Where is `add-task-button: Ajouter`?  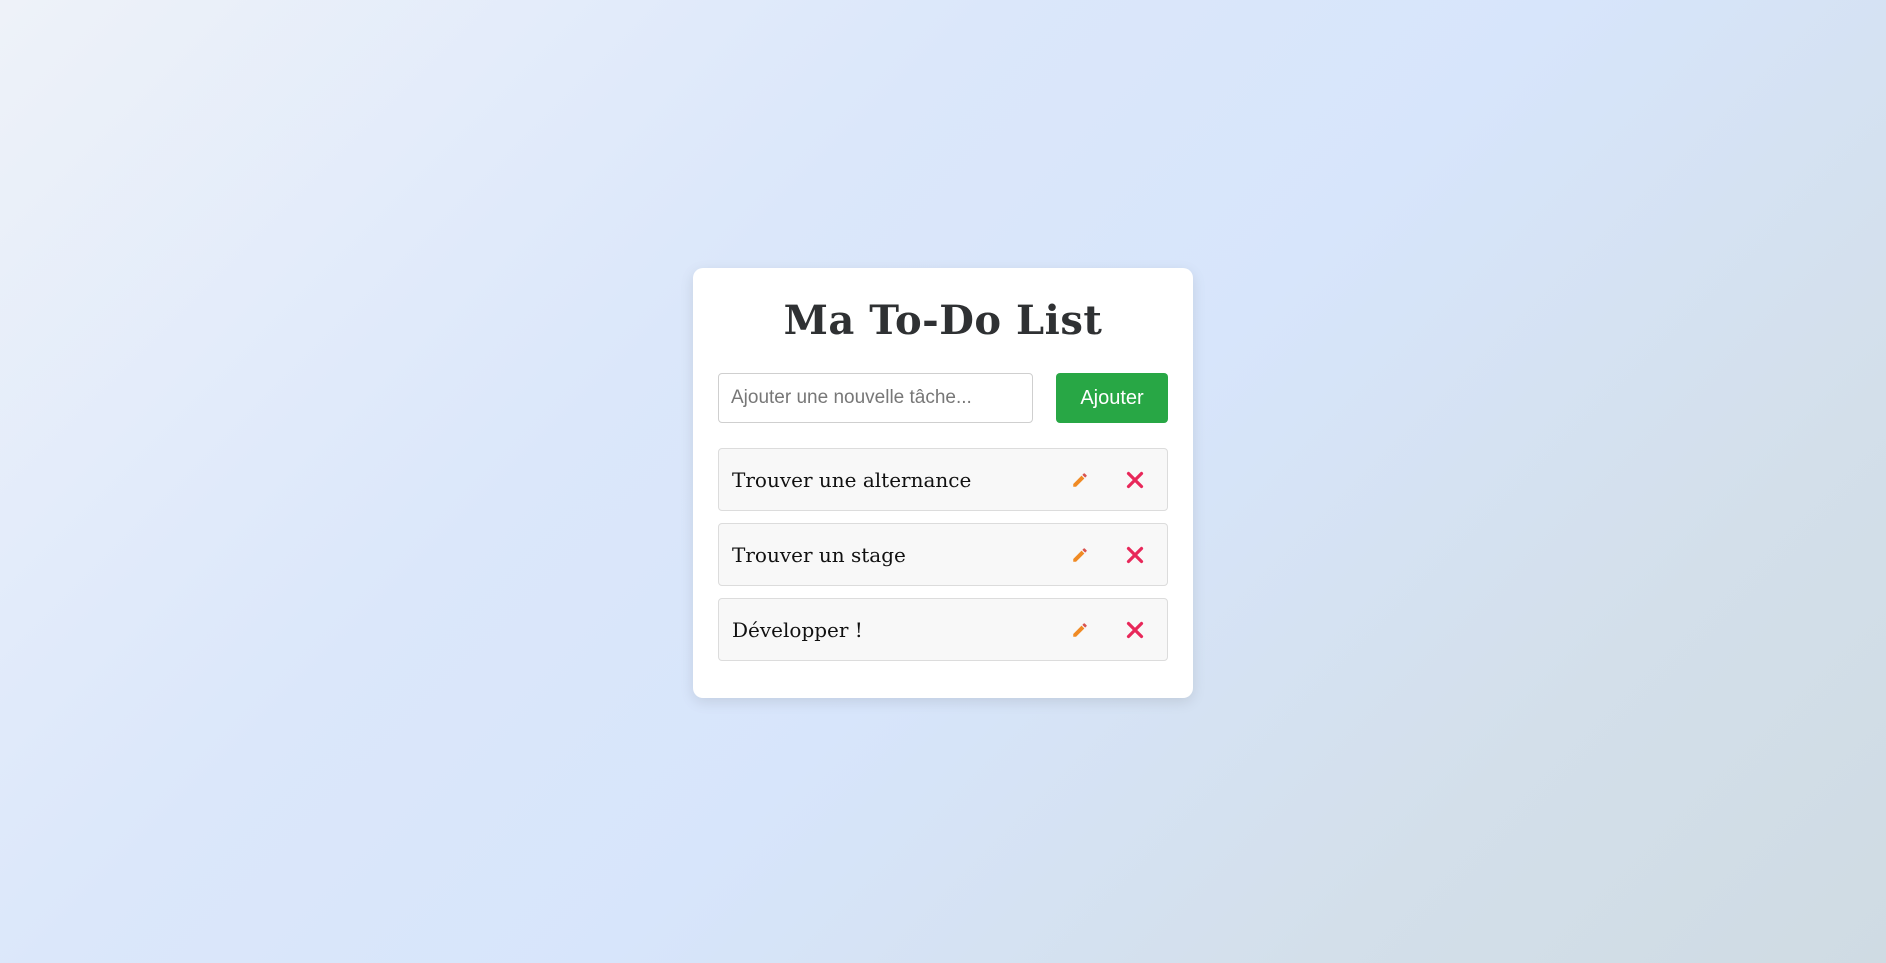
add-task-button: Ajouter is located at coordinates (1112, 398).